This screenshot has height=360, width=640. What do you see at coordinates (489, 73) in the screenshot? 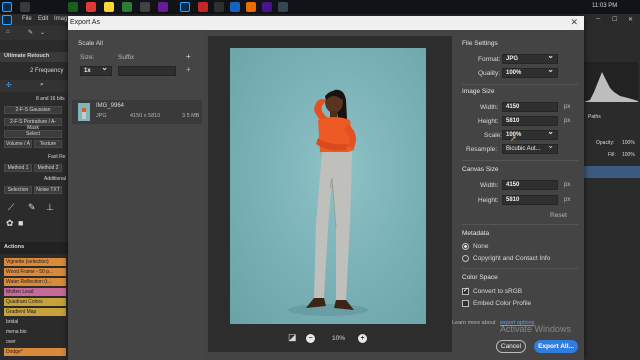
I see `quality-label: Quality:` at bounding box center [489, 73].